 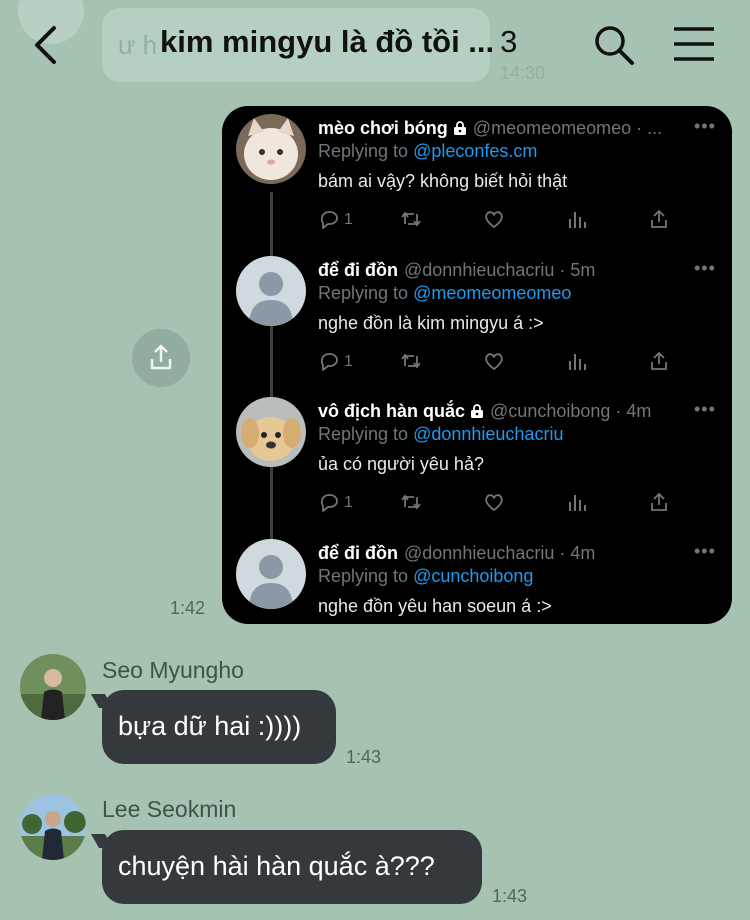 I want to click on previous-message-text: ư h, so click(x=138, y=45).